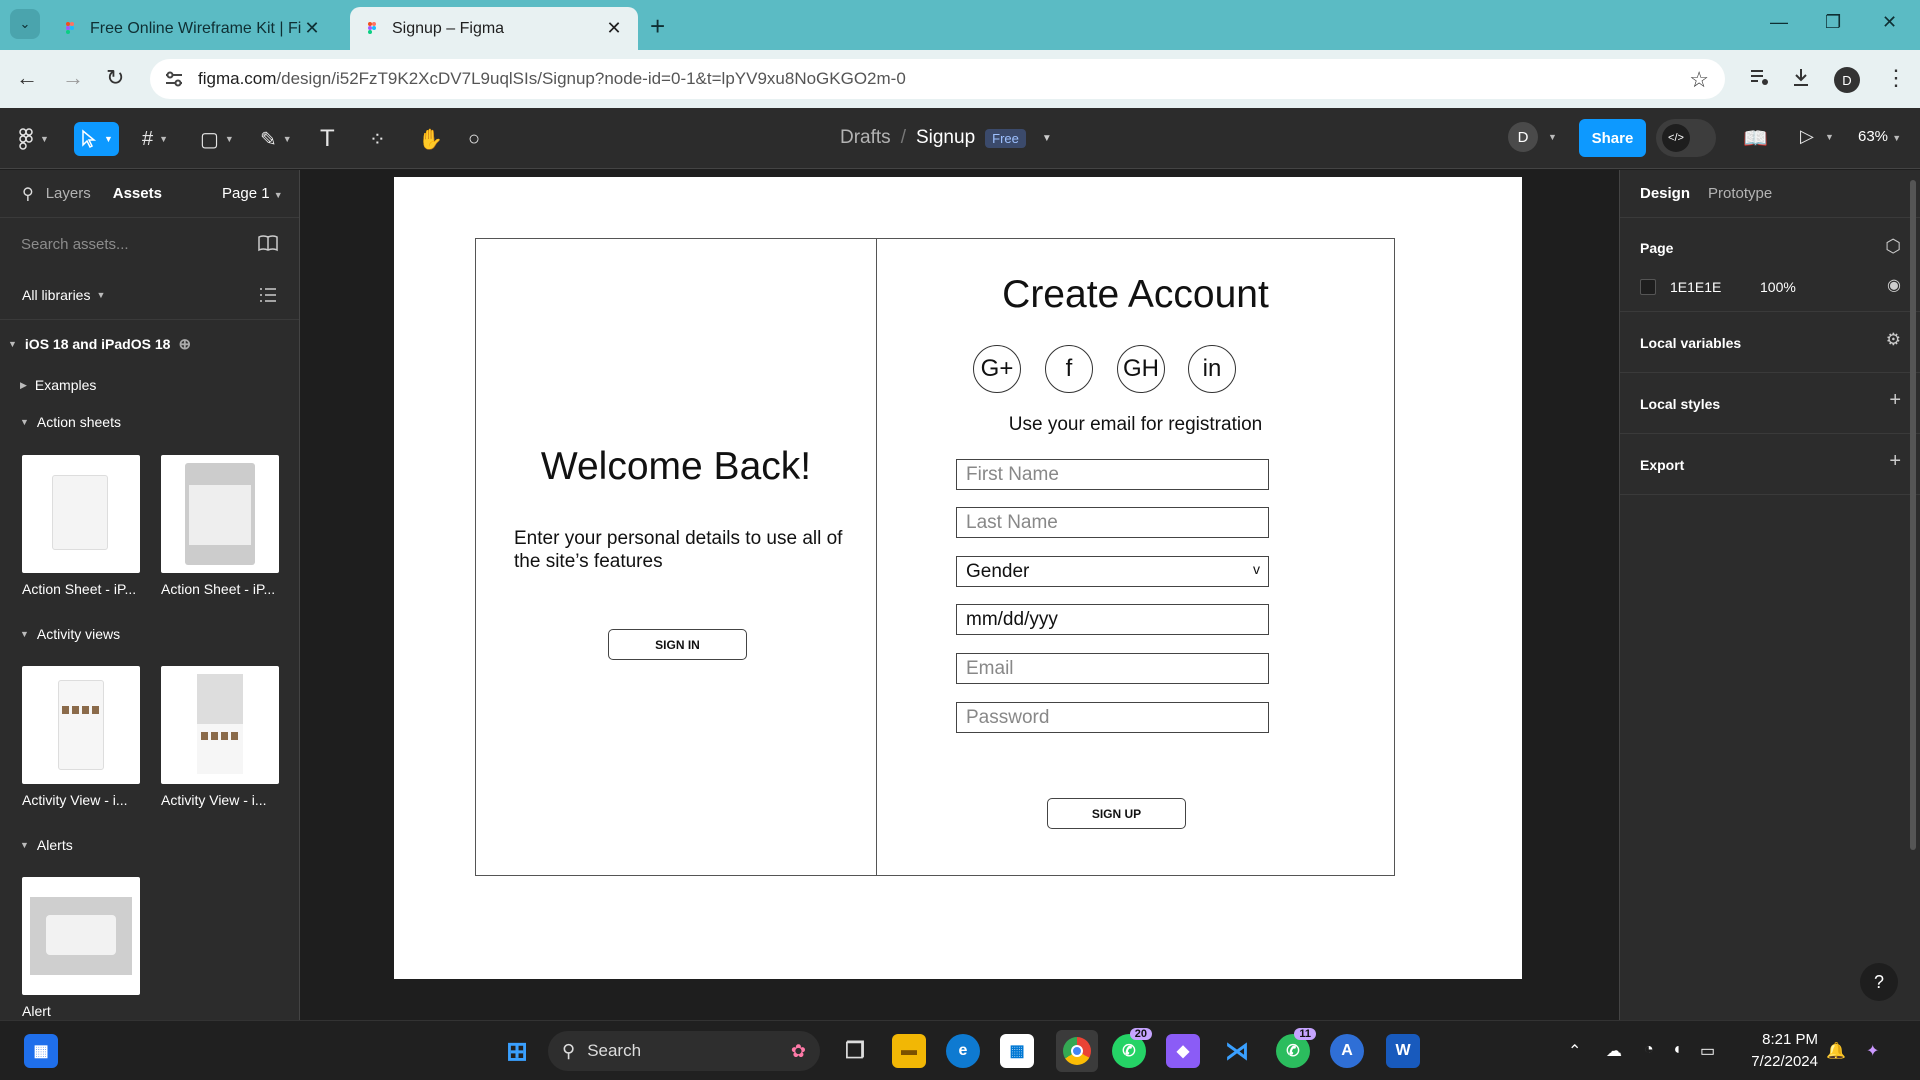  What do you see at coordinates (1649, 1050) in the screenshot?
I see `wifi-icon: ◔` at bounding box center [1649, 1050].